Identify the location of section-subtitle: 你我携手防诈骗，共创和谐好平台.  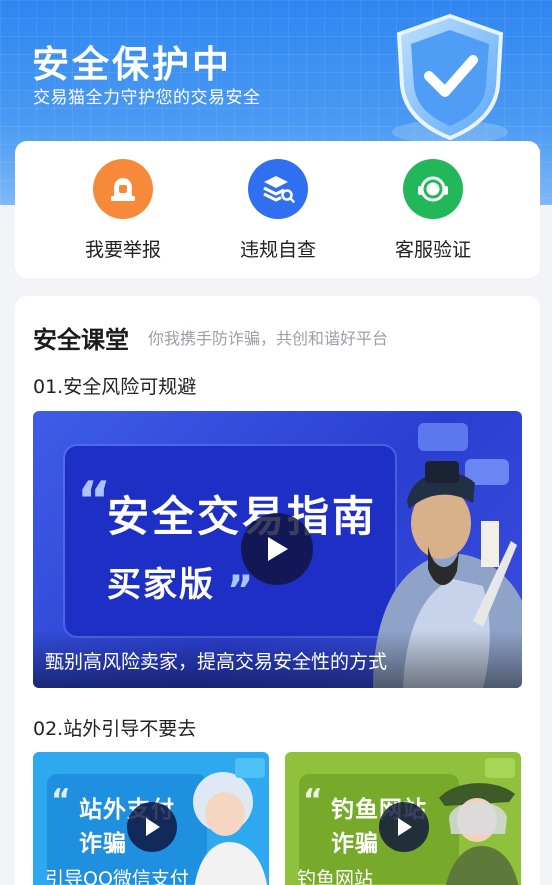
(268, 338).